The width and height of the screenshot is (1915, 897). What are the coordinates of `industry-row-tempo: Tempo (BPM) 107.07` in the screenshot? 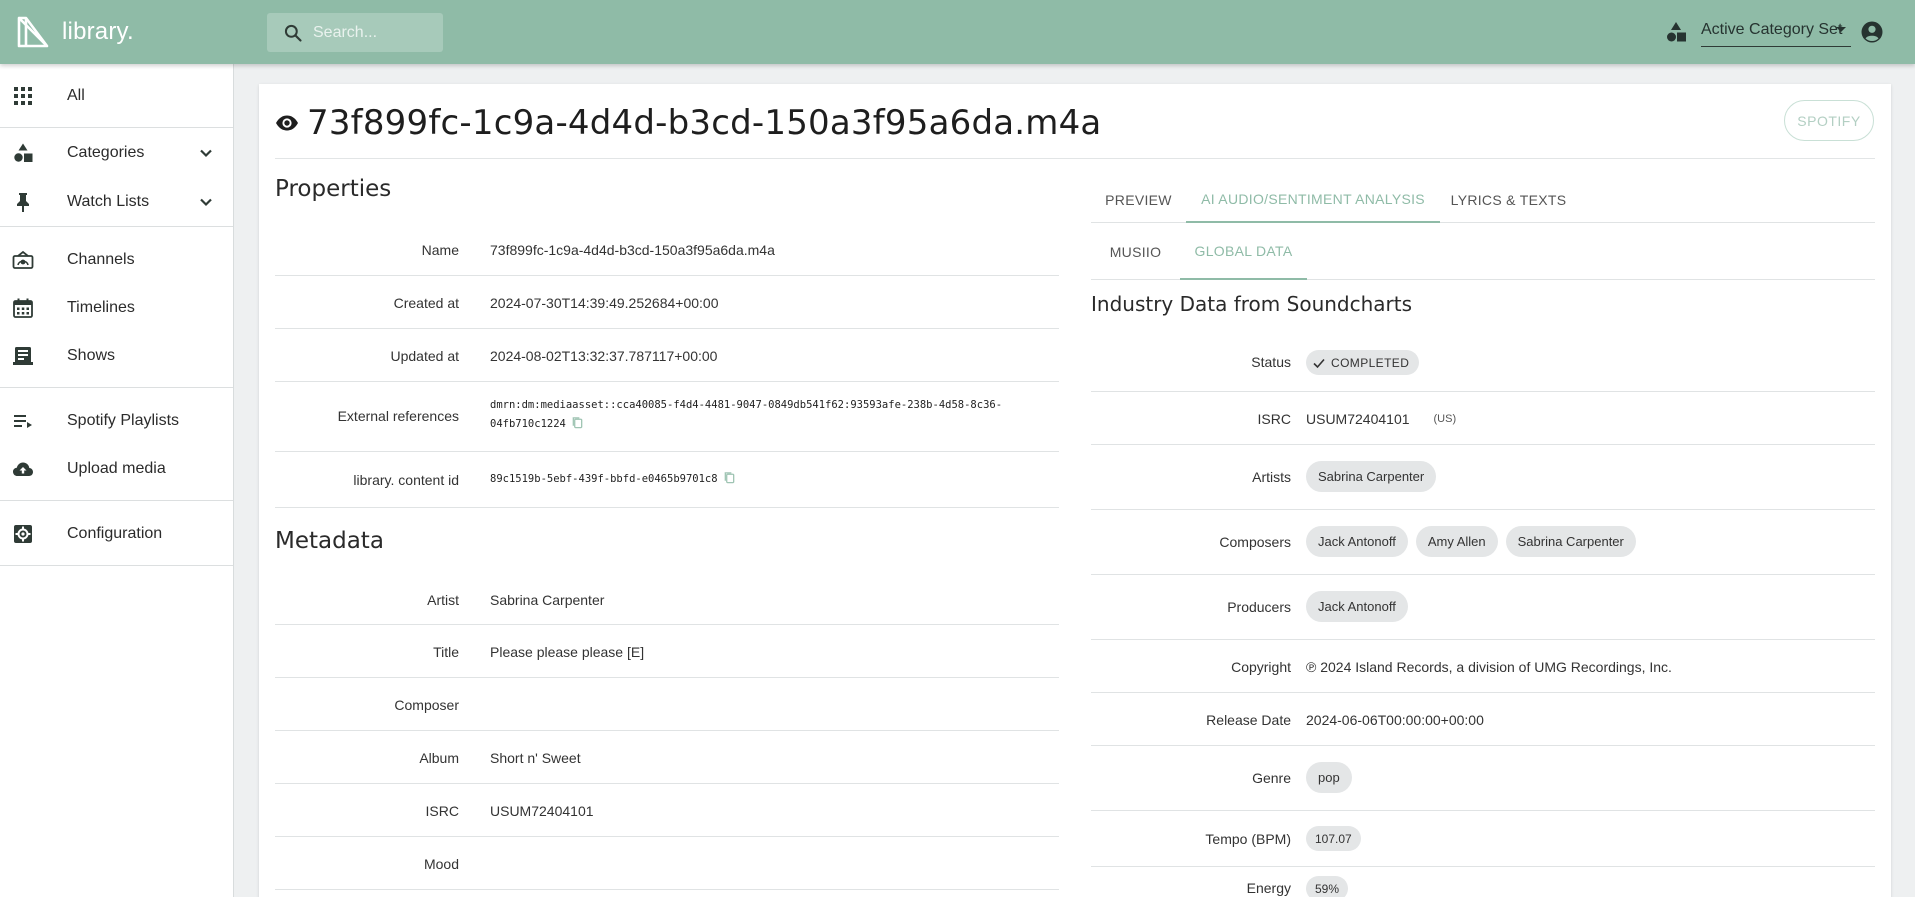 It's located at (1483, 839).